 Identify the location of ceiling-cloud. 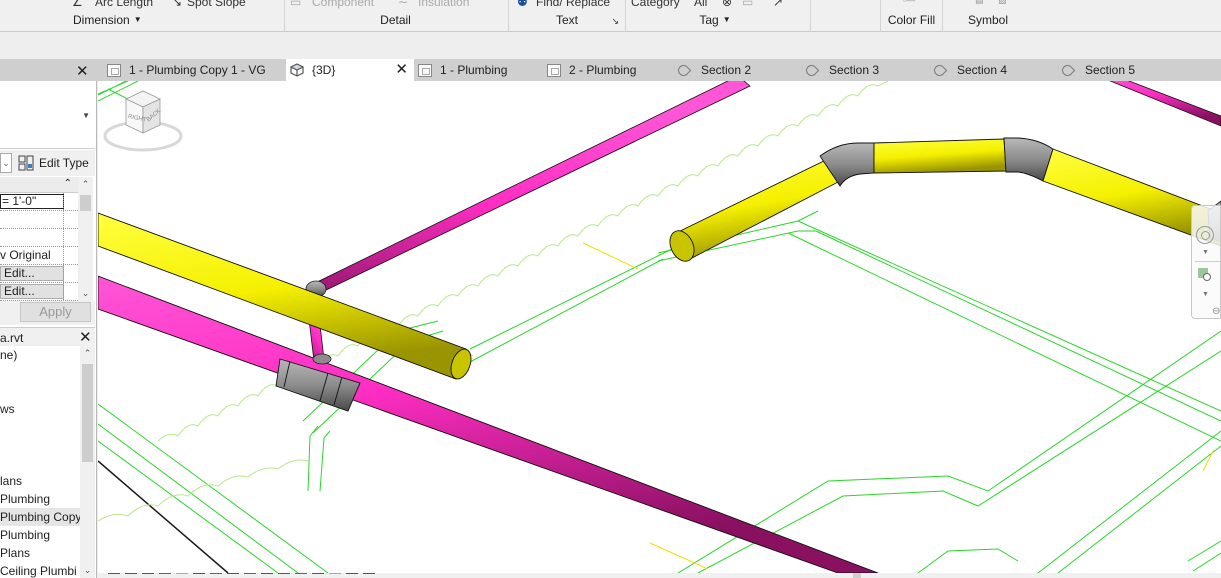
(203, 490).